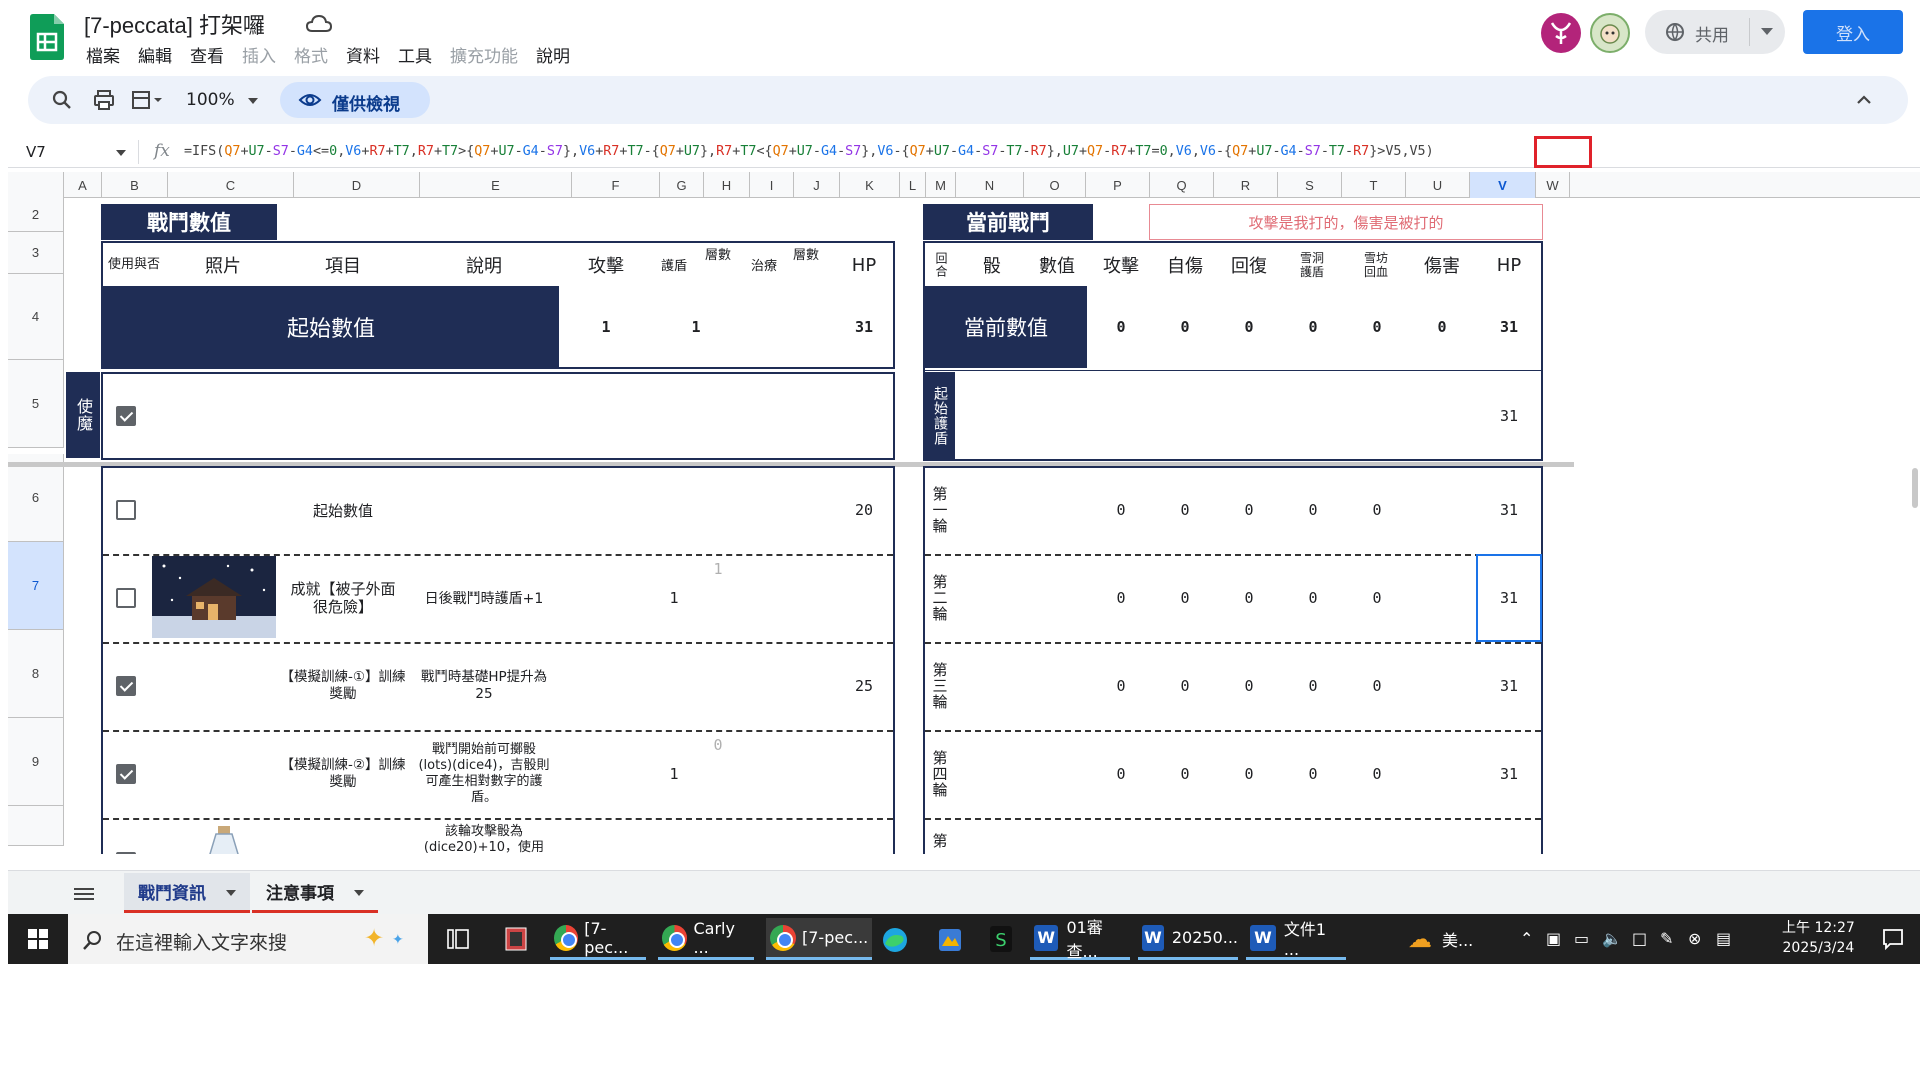 The height and width of the screenshot is (1080, 1920). I want to click on sheet-tab-battle-info: 戰鬥資訊, so click(187, 893).